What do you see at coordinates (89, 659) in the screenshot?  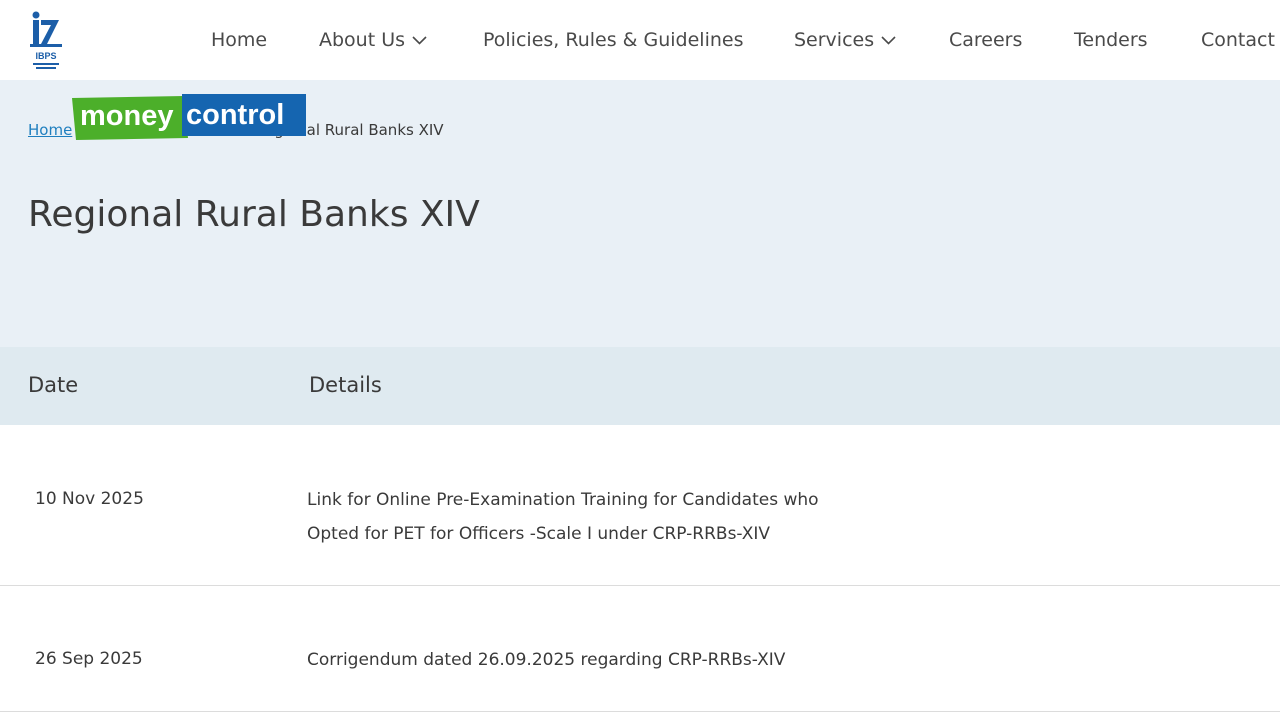 I see `row-date: 26 Sep 2025` at bounding box center [89, 659].